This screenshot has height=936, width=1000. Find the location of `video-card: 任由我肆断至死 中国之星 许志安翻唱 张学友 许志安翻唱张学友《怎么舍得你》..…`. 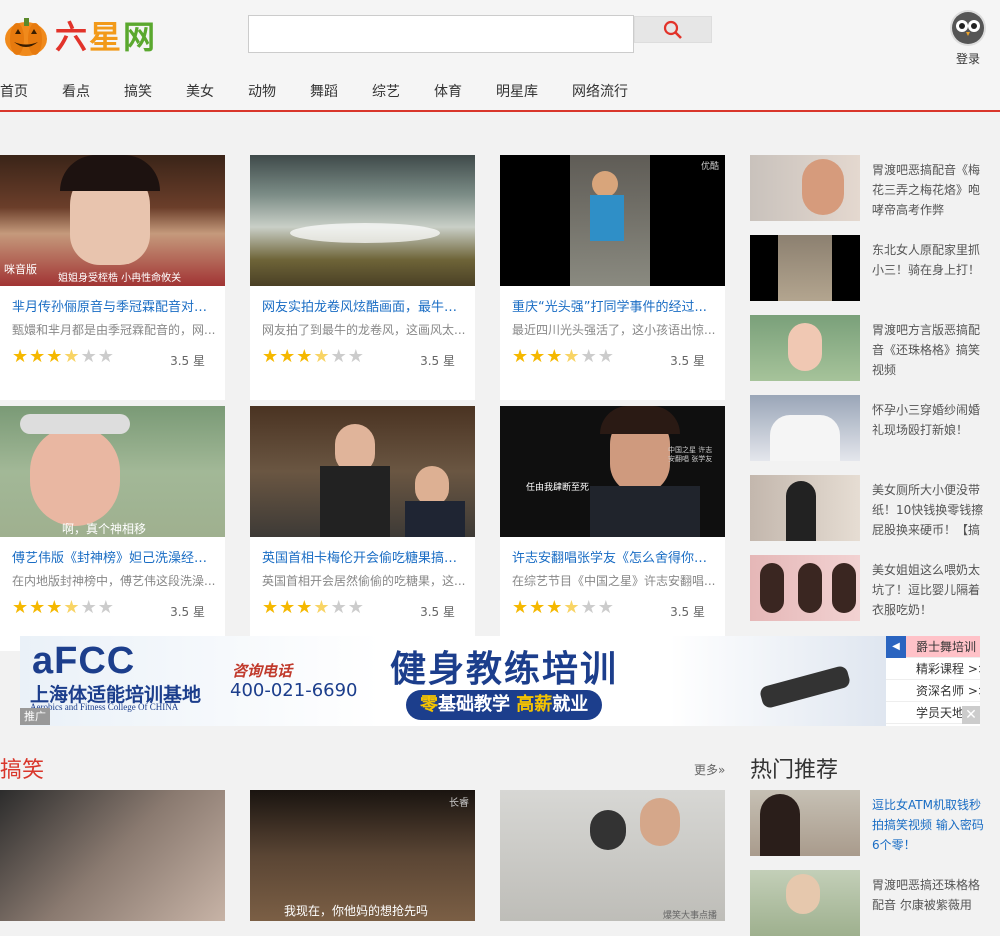

video-card: 任由我肆断至死 中国之星 许志安翻唱 张学友 许志安翻唱张学友《怎么舍得你》..… is located at coordinates (612, 528).